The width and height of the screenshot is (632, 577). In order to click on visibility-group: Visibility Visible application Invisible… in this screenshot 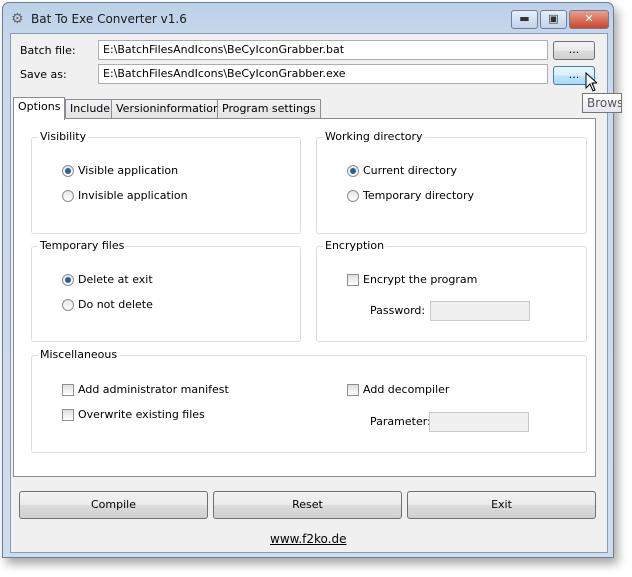, I will do `click(166, 182)`.